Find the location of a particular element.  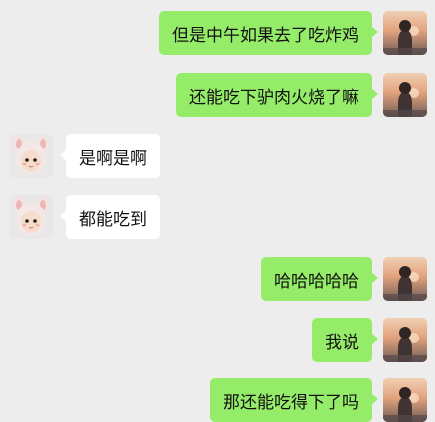

message-row: 但是中午如果去了吃炸鸡 is located at coordinates (217, 33).